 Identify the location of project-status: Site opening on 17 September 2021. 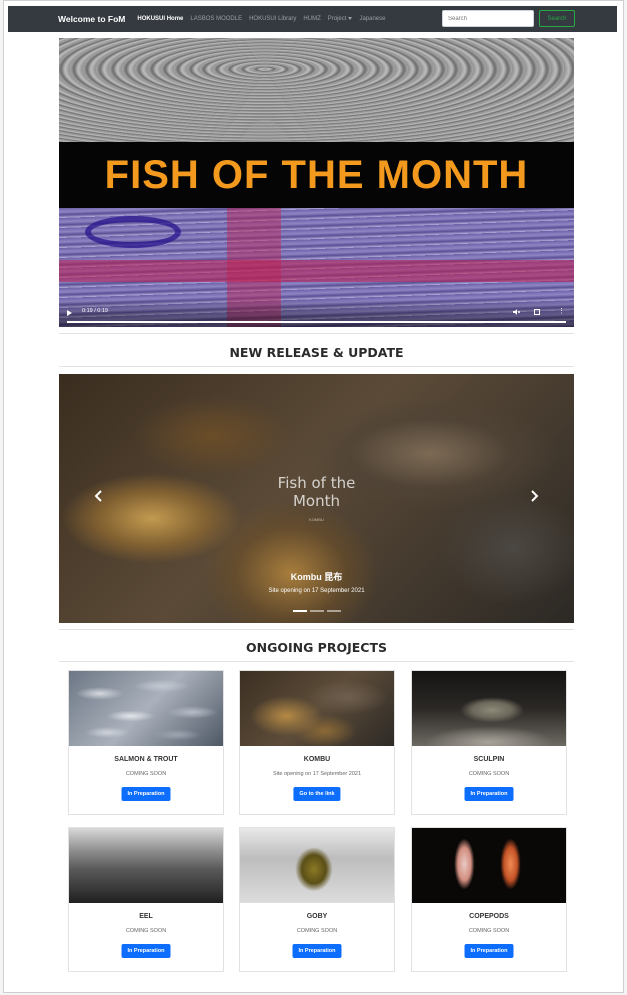
(317, 774).